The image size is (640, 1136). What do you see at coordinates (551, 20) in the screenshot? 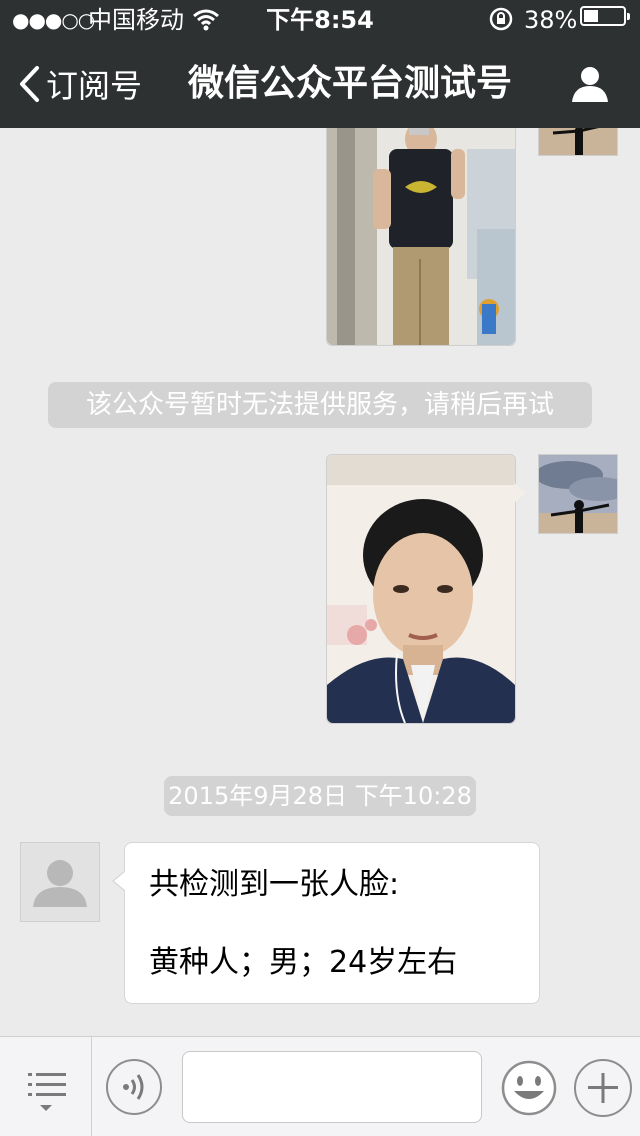
I see `battery-percent: 38%` at bounding box center [551, 20].